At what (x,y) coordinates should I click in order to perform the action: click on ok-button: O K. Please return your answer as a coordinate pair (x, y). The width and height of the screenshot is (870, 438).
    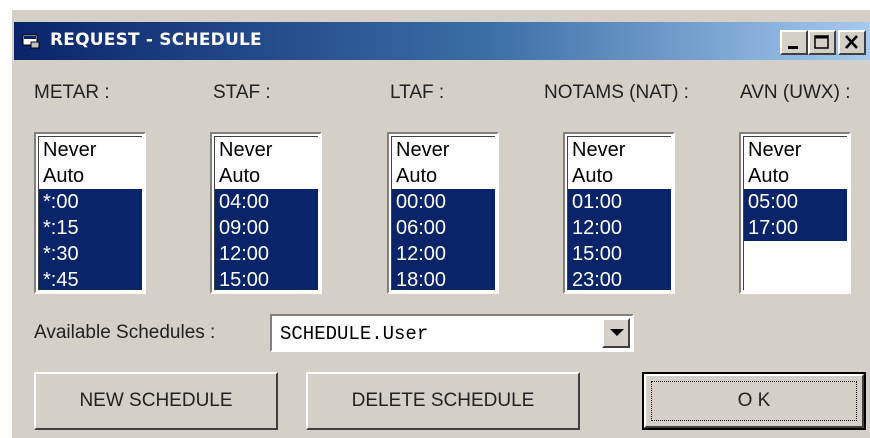
    Looking at the image, I should click on (754, 401).